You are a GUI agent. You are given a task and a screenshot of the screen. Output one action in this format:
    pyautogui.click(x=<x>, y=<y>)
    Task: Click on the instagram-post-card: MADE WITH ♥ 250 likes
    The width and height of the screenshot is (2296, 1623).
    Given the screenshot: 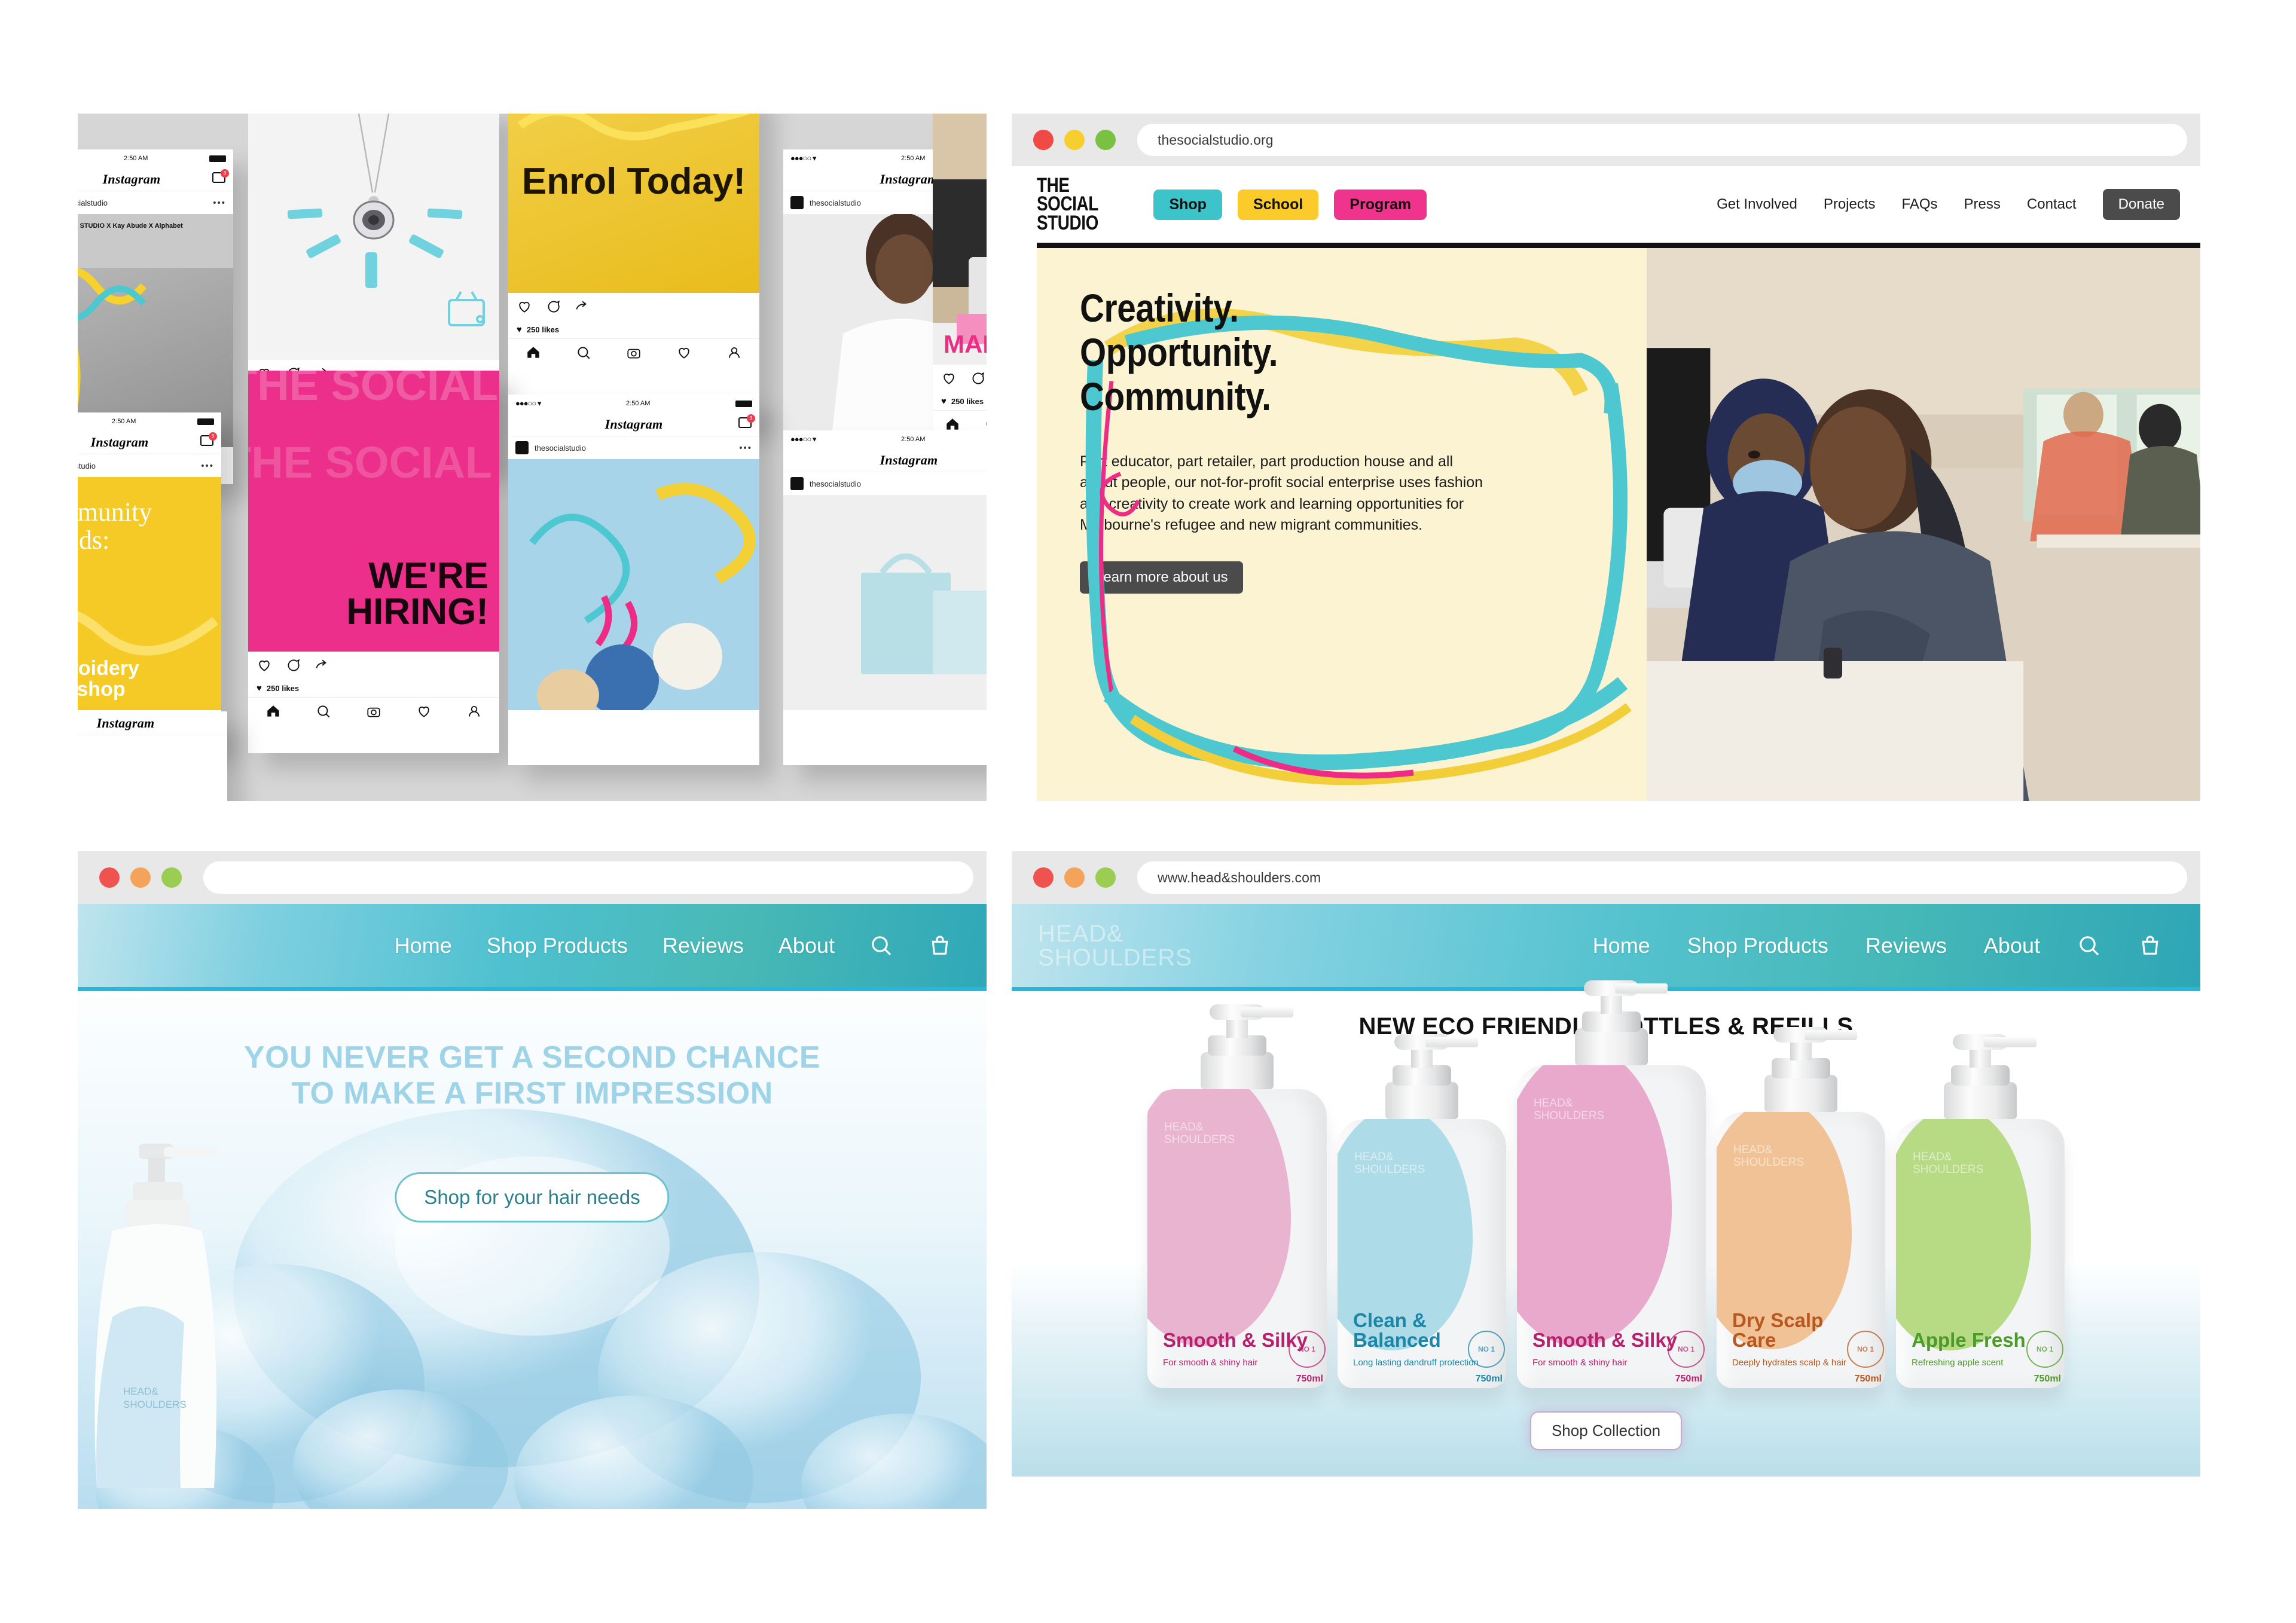 What is the action you would take?
    pyautogui.click(x=960, y=278)
    